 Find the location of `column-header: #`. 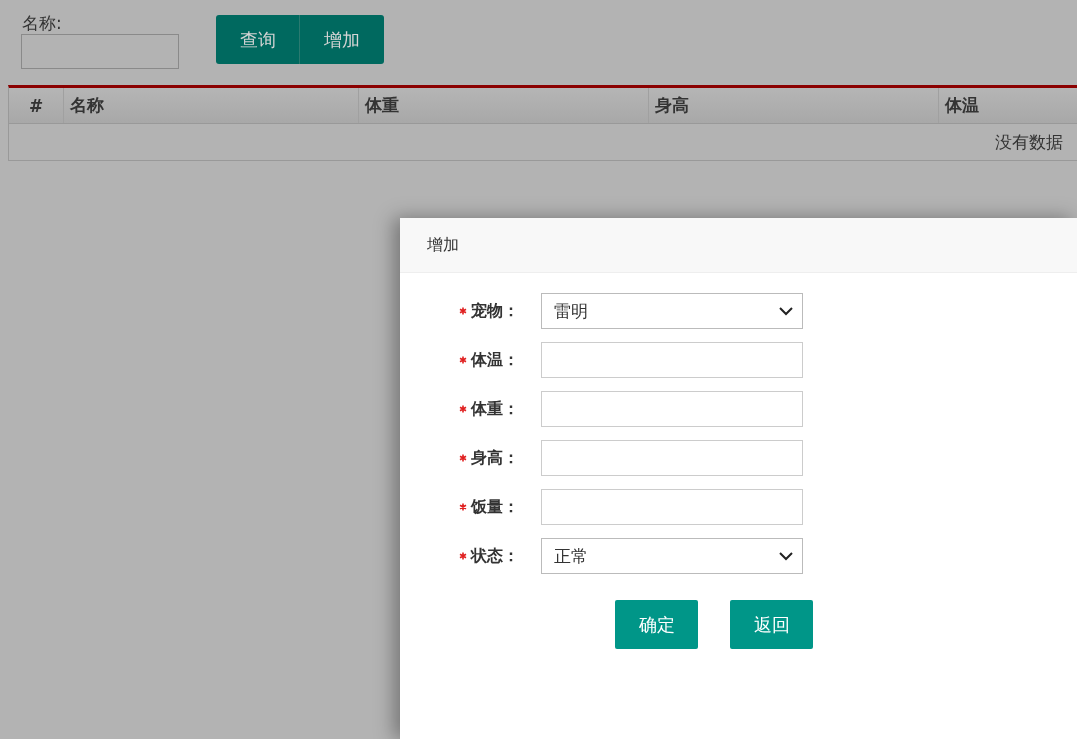

column-header: # is located at coordinates (36, 106).